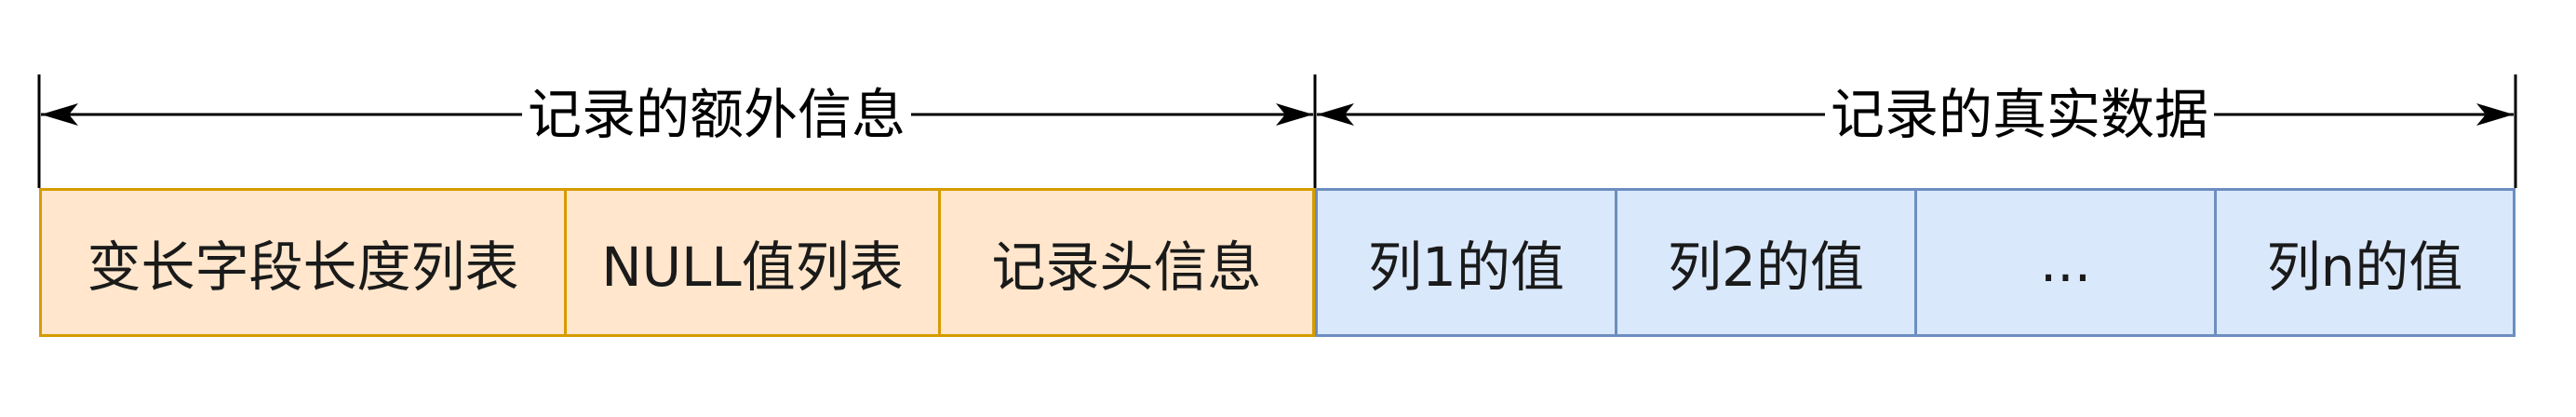 The width and height of the screenshot is (2576, 417). Describe the element at coordinates (1466, 262) in the screenshot. I see `column-1-value-cell: 列1的值` at that location.